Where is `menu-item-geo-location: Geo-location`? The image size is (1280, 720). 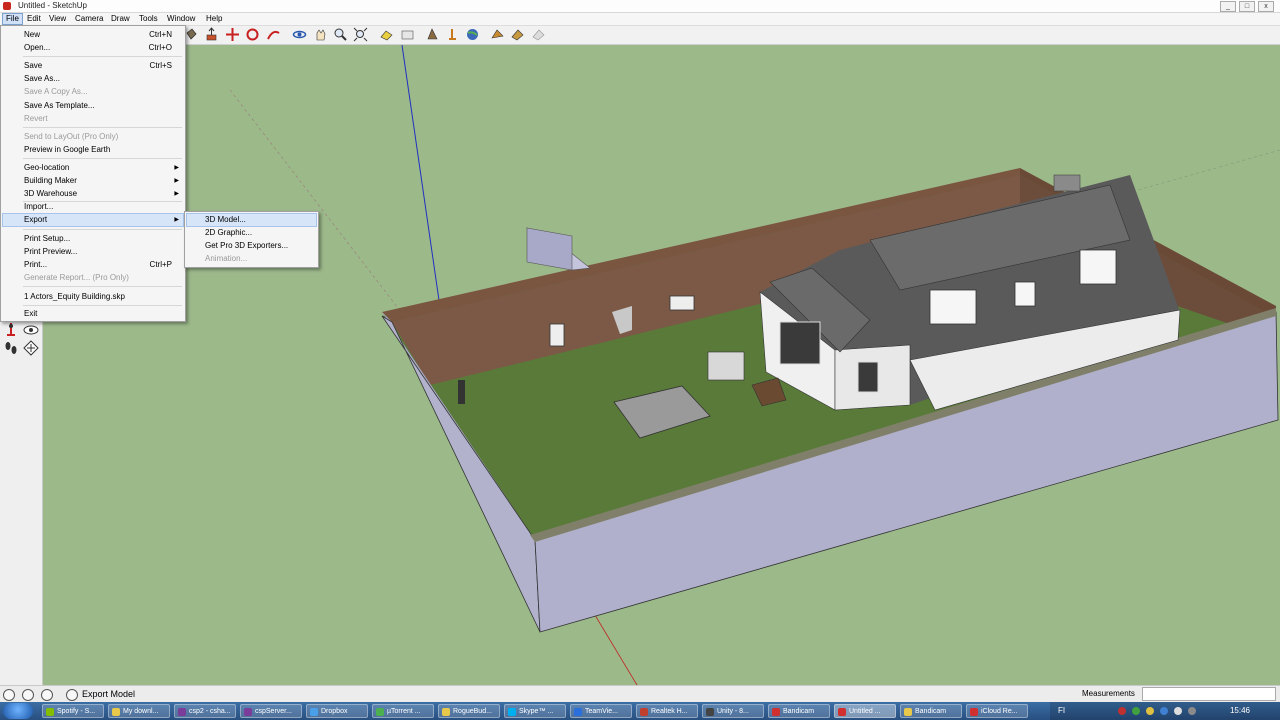
menu-item-geo-location: Geo-location is located at coordinates (46, 167).